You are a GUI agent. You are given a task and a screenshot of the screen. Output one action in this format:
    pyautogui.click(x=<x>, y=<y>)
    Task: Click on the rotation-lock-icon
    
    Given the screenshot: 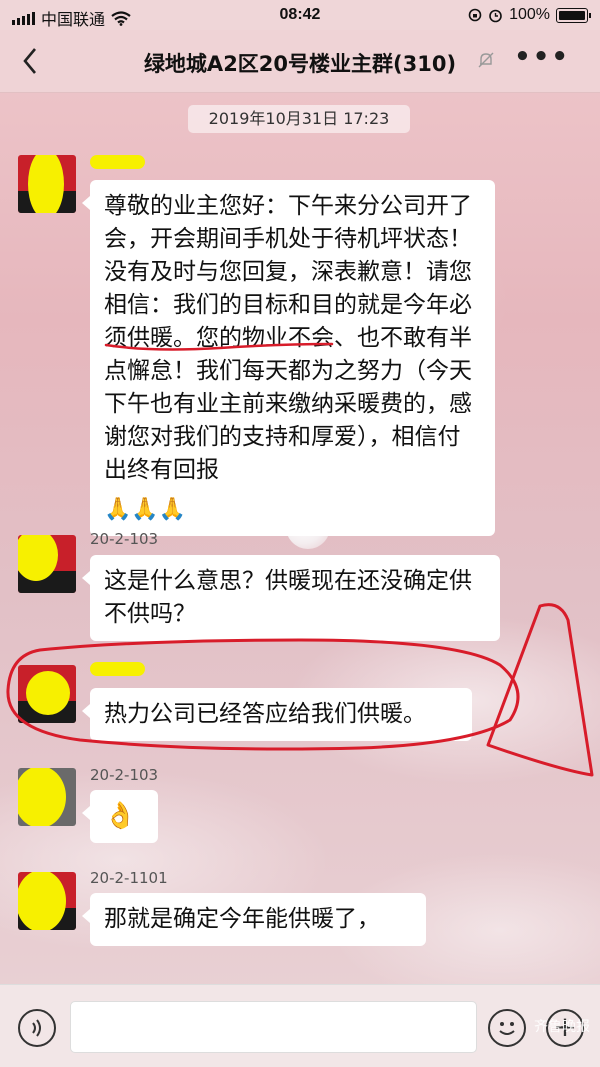 What is the action you would take?
    pyautogui.click(x=475, y=15)
    